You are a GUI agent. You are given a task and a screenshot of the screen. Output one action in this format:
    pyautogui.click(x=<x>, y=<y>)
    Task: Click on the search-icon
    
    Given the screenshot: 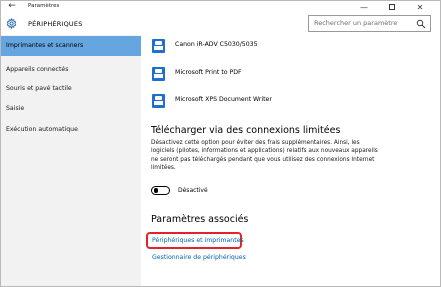 What is the action you would take?
    pyautogui.click(x=421, y=24)
    